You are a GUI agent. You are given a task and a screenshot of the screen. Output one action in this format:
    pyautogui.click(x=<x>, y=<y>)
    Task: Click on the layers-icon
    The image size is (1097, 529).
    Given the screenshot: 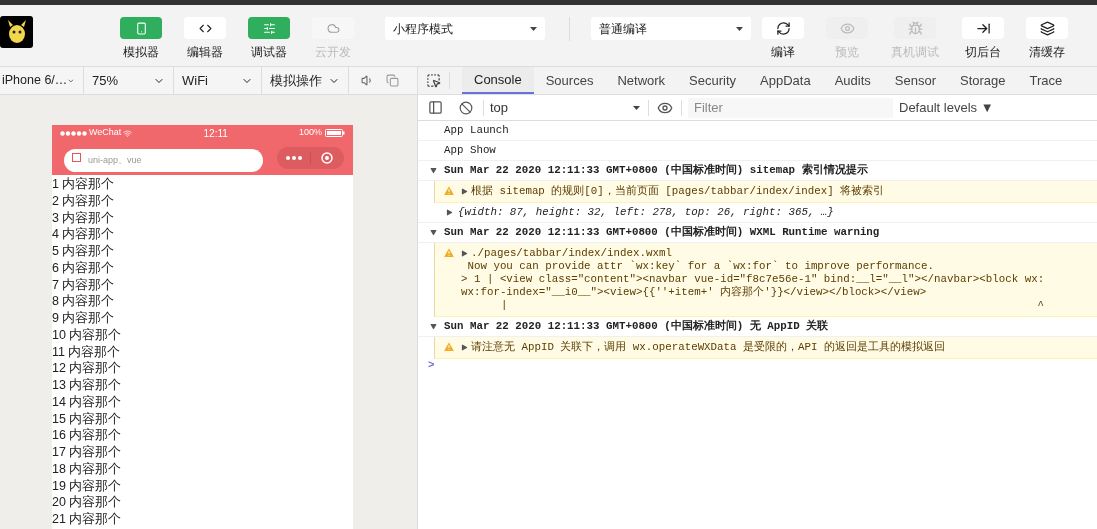 What is the action you would take?
    pyautogui.click(x=1047, y=28)
    